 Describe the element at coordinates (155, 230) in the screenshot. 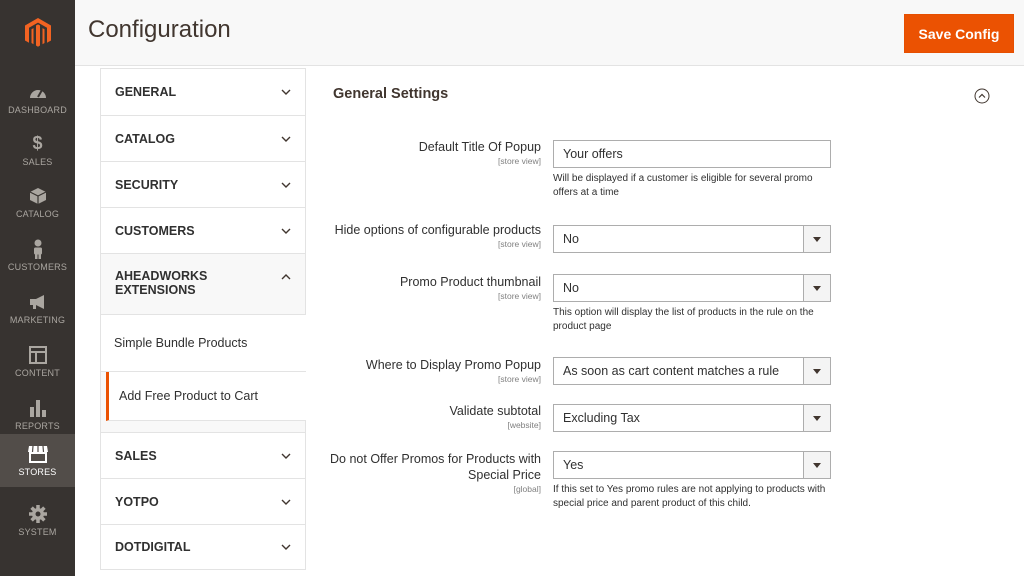

I see `tab-label: CUSTOMERS` at that location.